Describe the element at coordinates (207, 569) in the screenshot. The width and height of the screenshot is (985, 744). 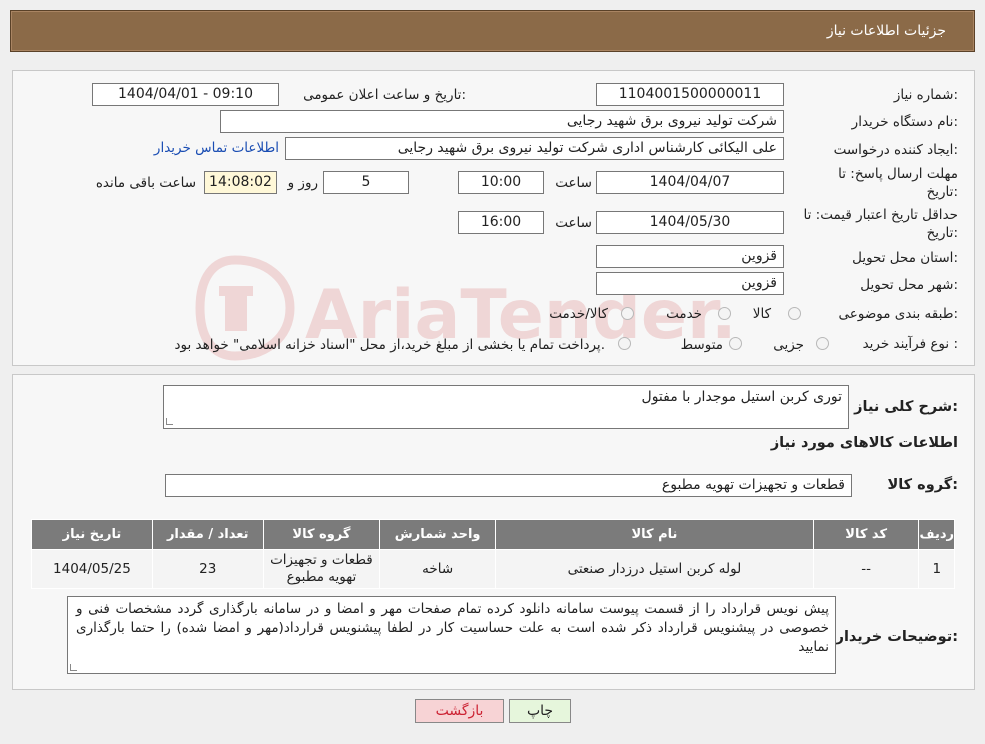
I see `cell-qty: 23` at that location.